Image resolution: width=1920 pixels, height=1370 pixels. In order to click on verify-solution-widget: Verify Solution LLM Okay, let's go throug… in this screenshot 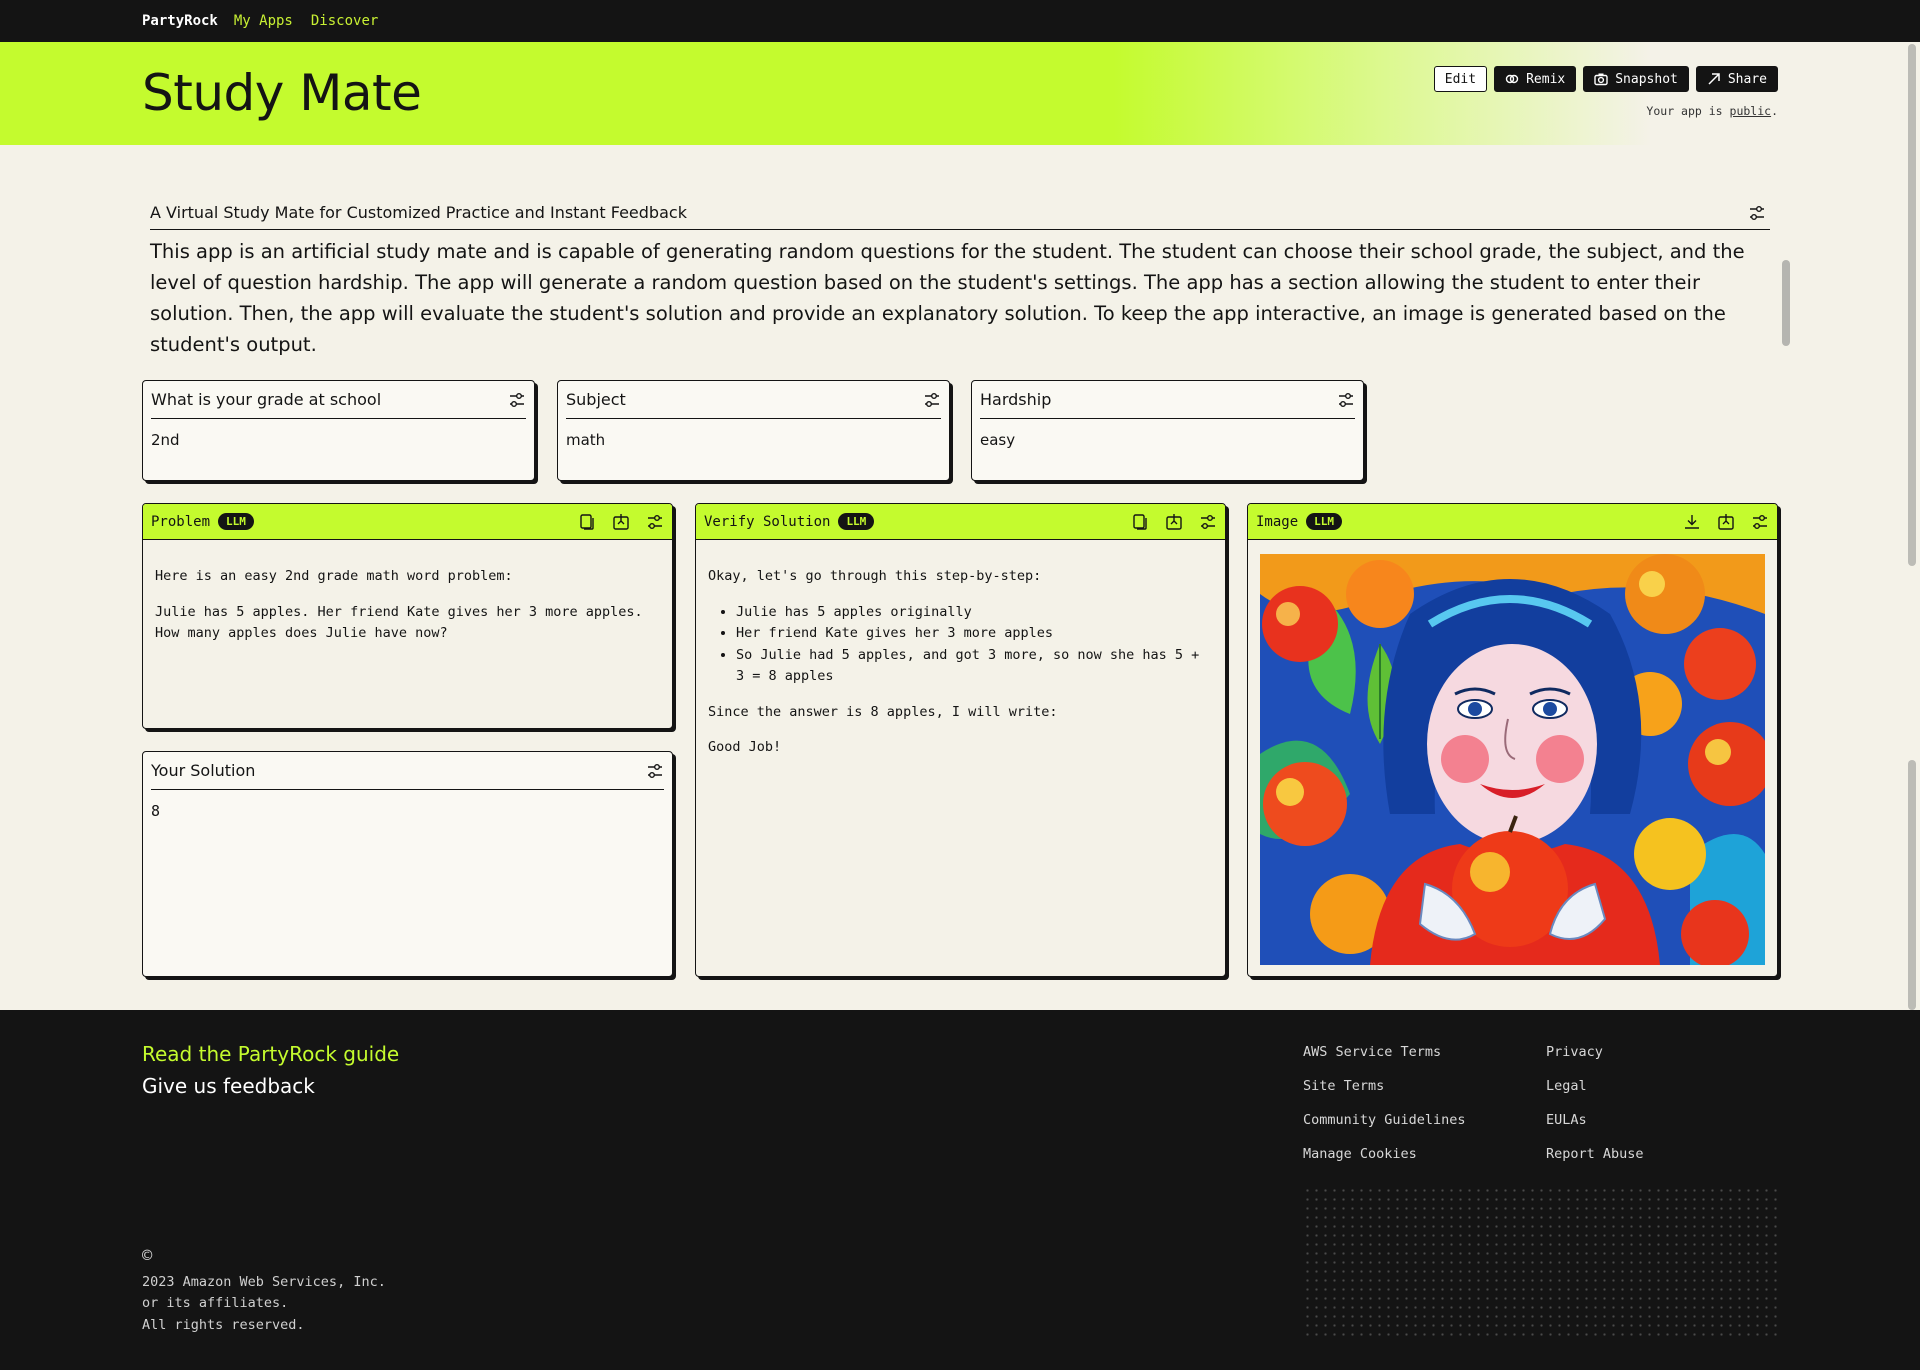, I will do `click(960, 740)`.